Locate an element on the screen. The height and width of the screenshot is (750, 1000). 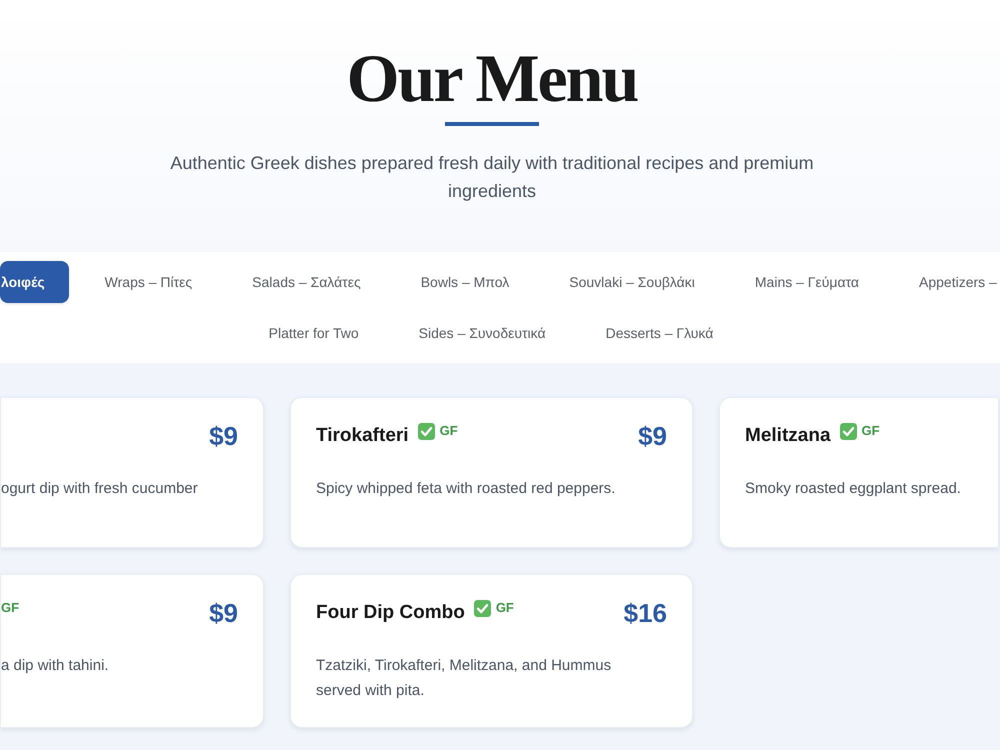
category-tab: Appetizers – is located at coordinates (946, 282).